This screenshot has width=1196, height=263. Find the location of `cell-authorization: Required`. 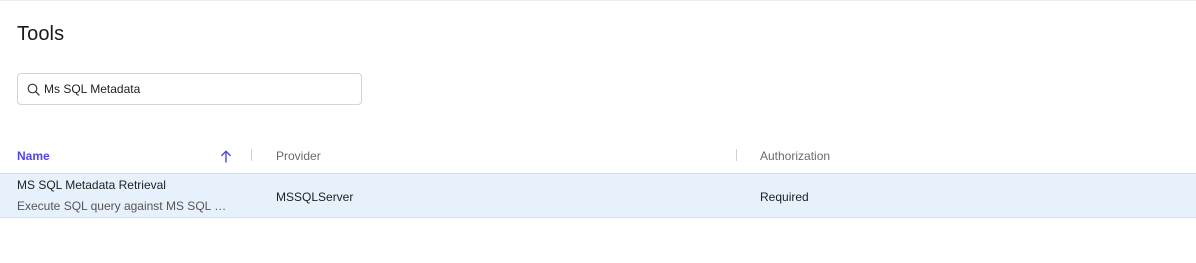

cell-authorization: Required is located at coordinates (784, 197).